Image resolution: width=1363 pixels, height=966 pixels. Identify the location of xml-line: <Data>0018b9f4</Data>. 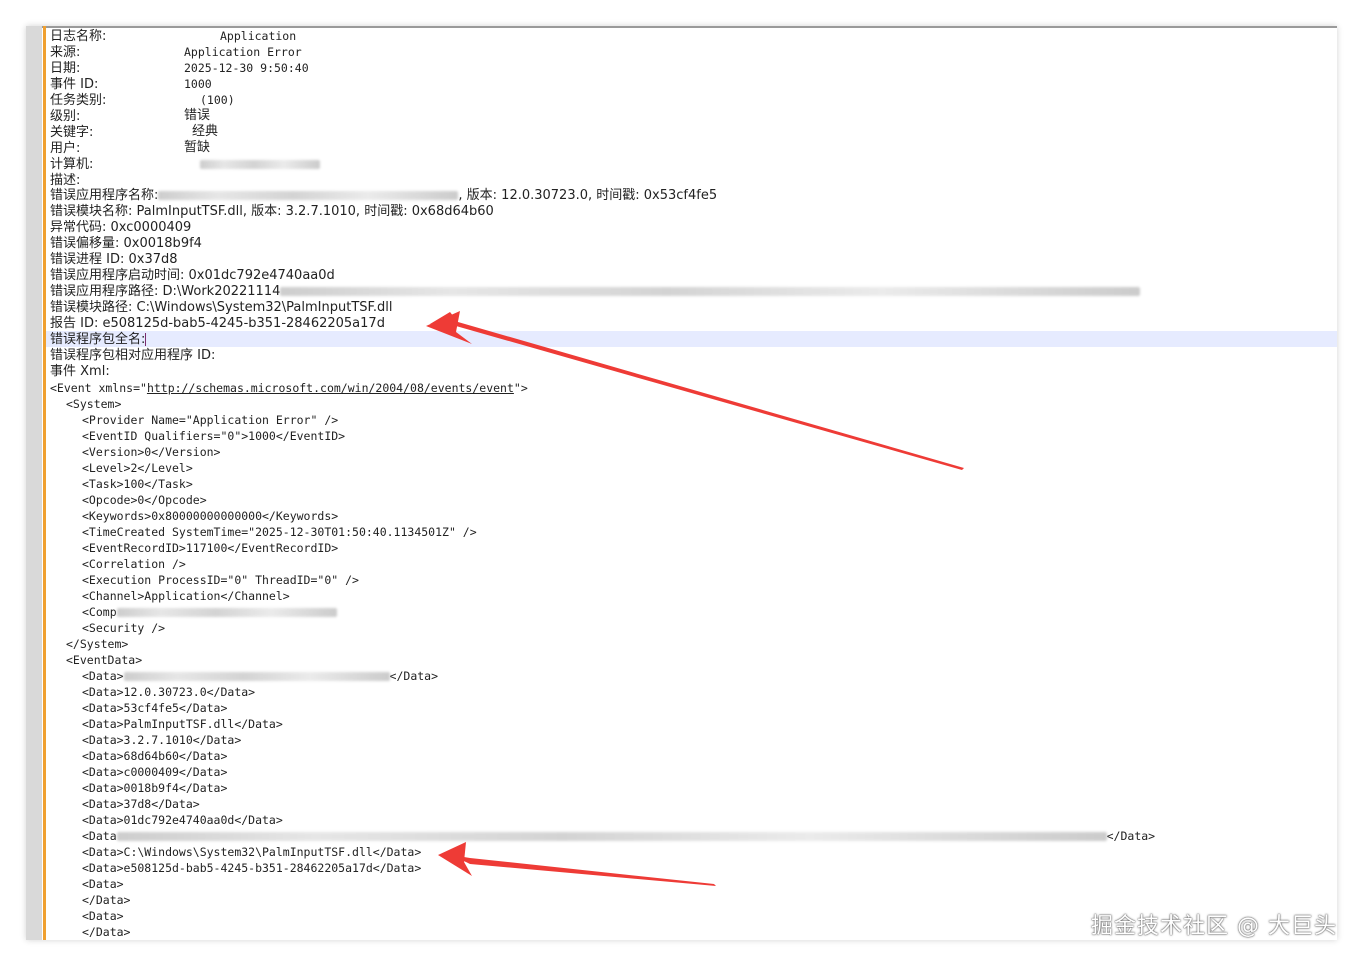
(155, 788).